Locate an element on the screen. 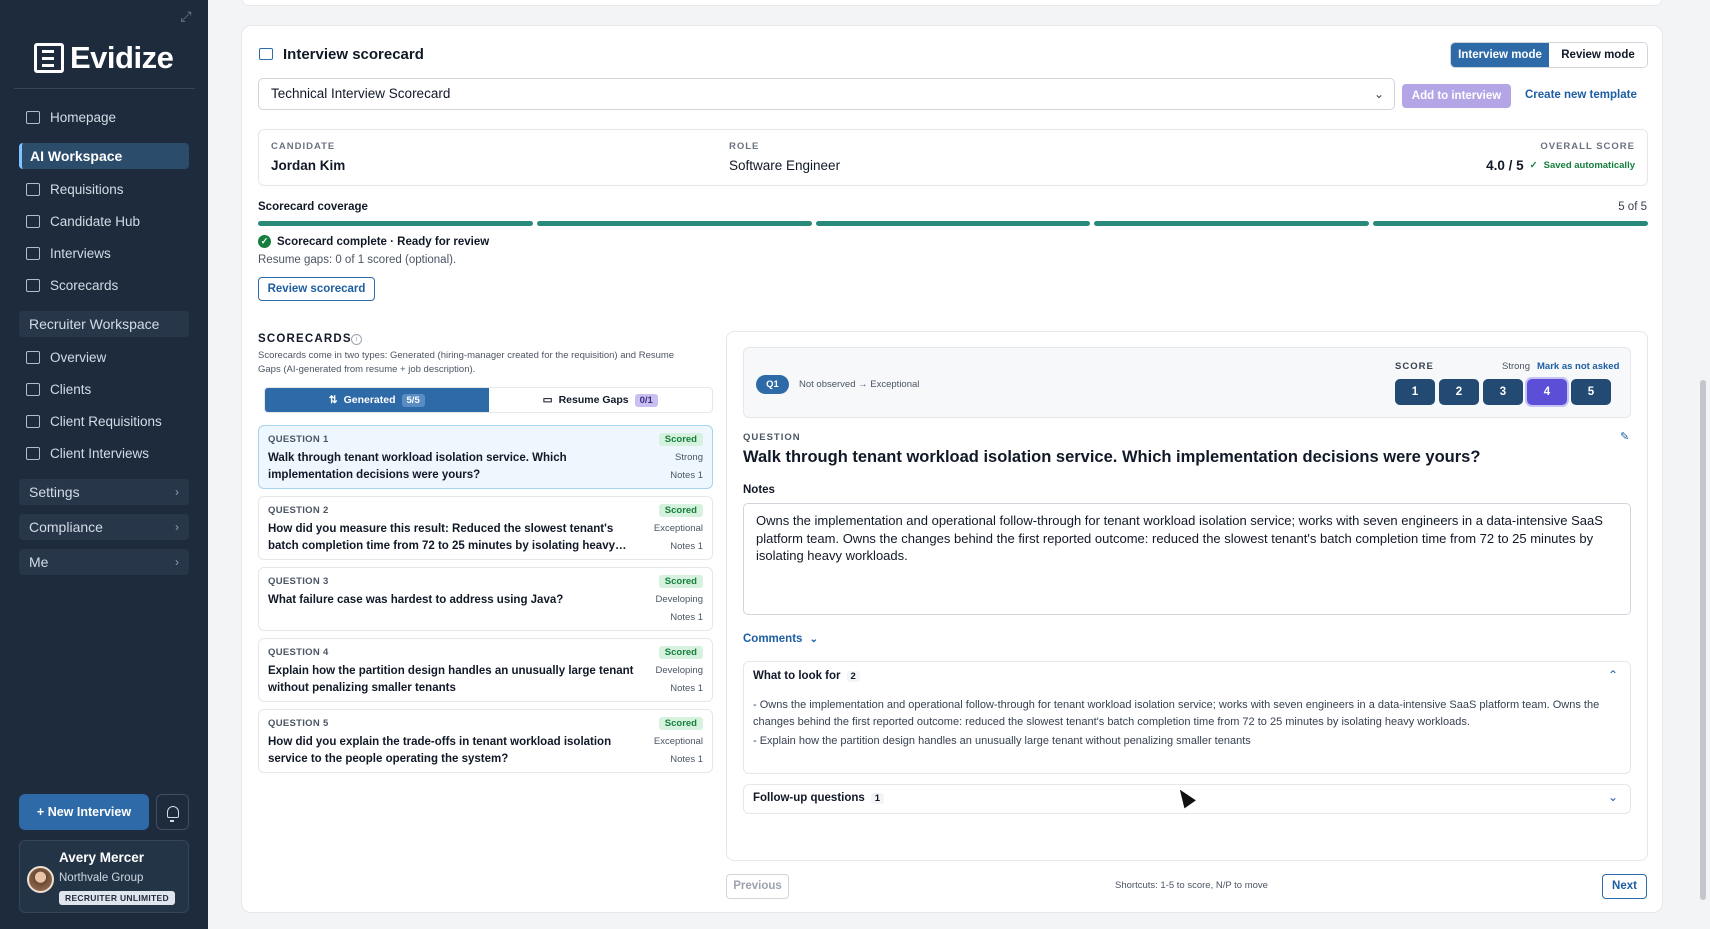 This screenshot has height=929, width=1710. sidebar-item-requisitions: Requisitions is located at coordinates (104, 189).